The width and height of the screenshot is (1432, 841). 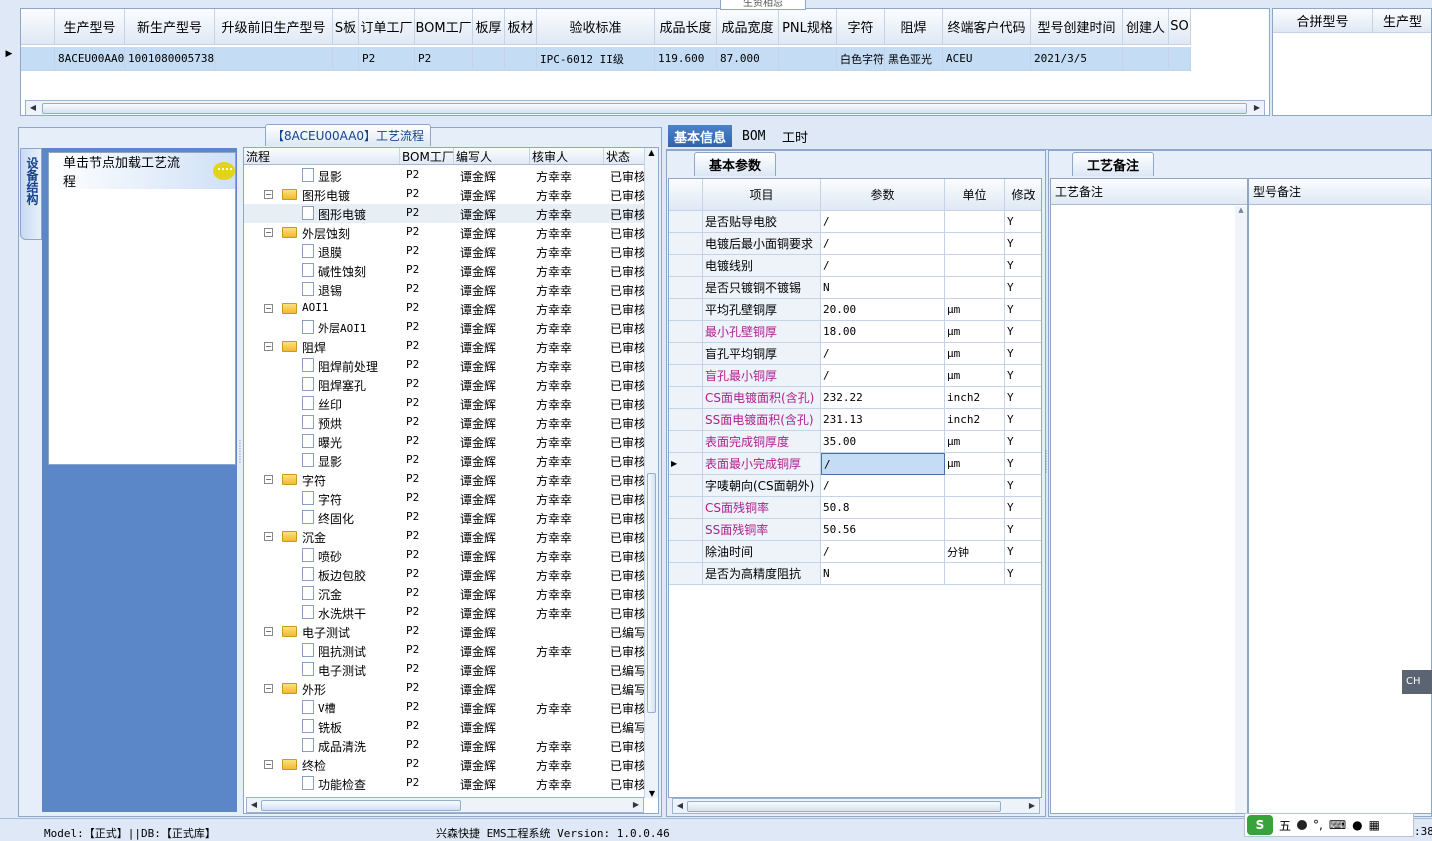 I want to click on tree-row: V槽 P2 谭金辉 方幸幸 已审核, so click(x=448, y=707).